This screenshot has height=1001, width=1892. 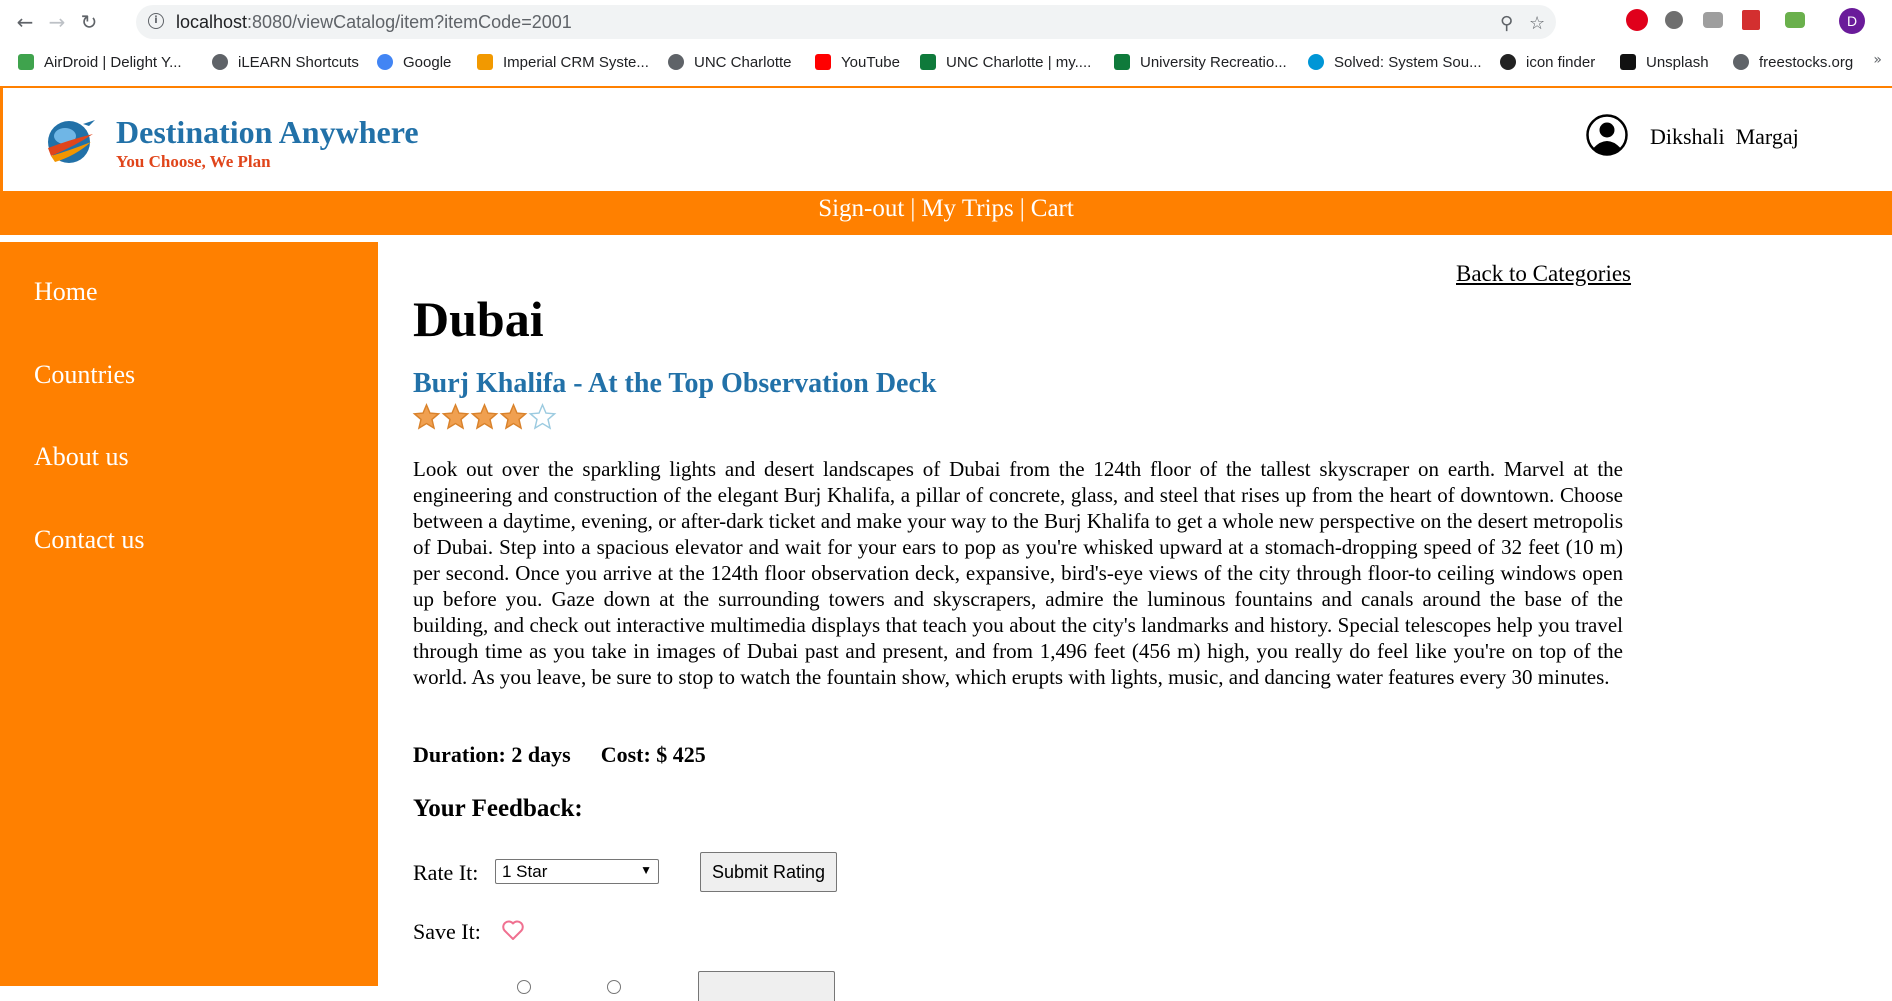 What do you see at coordinates (1751, 20) in the screenshot?
I see `pdf-extension-icon` at bounding box center [1751, 20].